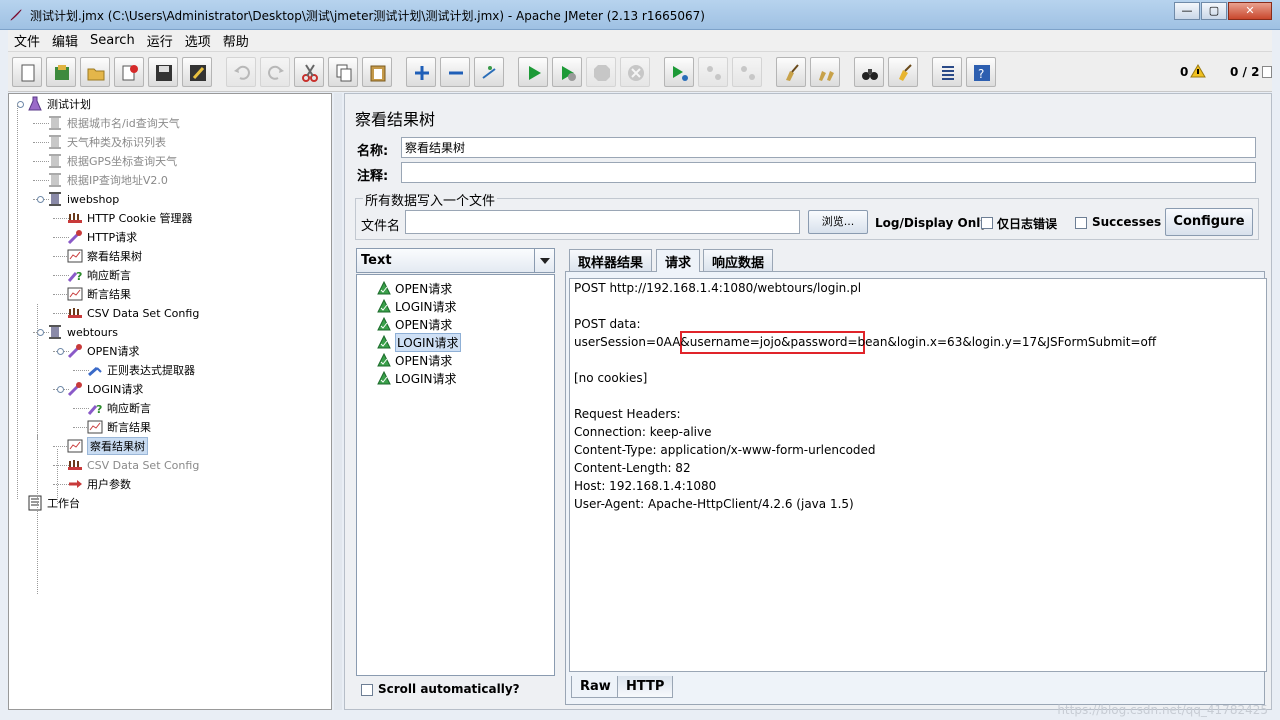 This screenshot has height=720, width=1280. I want to click on save-button, so click(163, 72).